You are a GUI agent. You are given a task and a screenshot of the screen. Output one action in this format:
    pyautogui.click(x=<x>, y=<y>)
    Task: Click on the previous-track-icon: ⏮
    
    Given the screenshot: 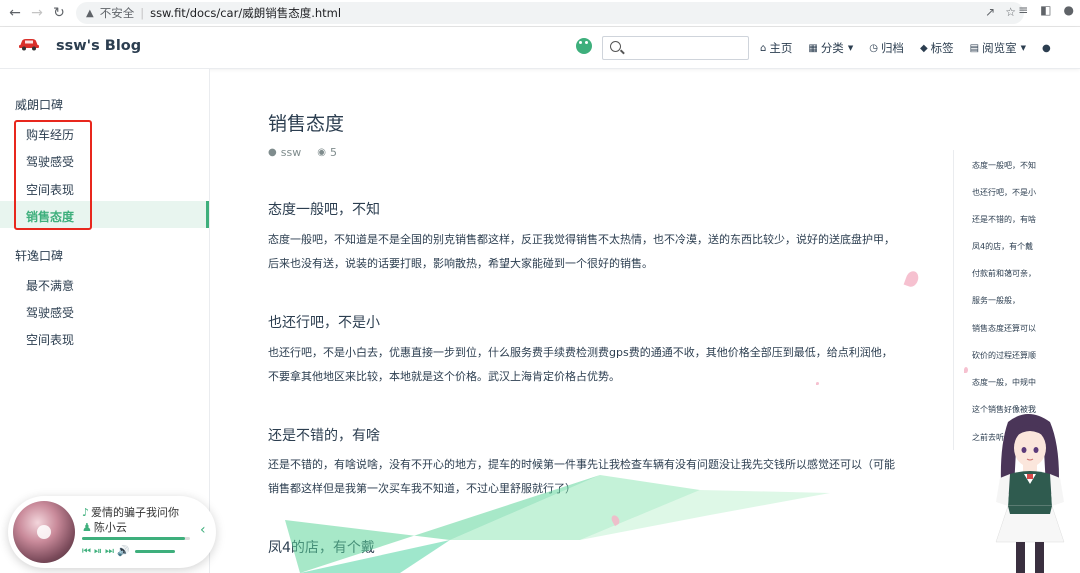 What is the action you would take?
    pyautogui.click(x=86, y=551)
    